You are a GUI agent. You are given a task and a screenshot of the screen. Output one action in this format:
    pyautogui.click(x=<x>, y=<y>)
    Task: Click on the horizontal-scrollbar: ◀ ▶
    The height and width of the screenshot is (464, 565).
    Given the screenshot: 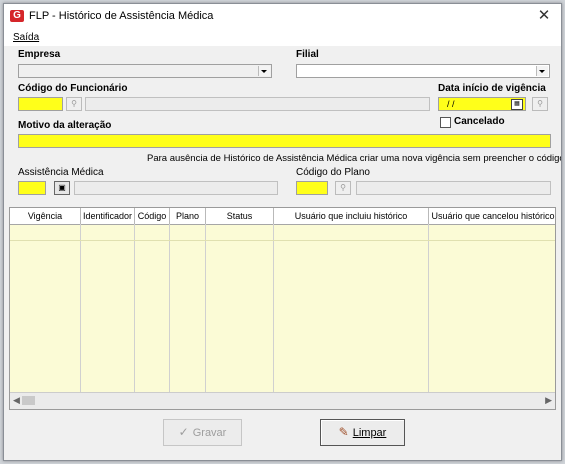 What is the action you would take?
    pyautogui.click(x=282, y=400)
    